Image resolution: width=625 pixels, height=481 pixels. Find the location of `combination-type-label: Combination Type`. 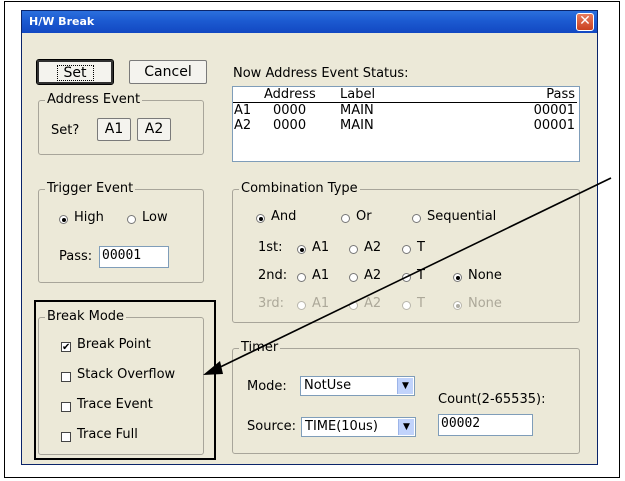

combination-type-label: Combination Type is located at coordinates (299, 188).